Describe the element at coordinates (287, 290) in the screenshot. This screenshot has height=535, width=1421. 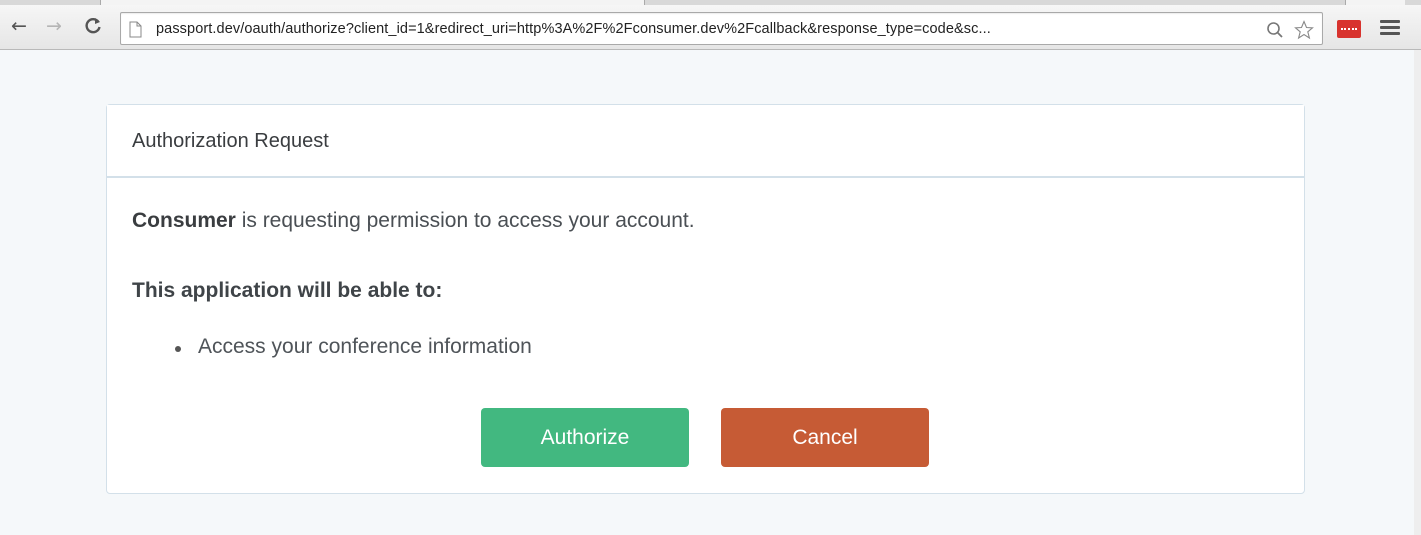
I see `scopes-heading: This application will be able to:` at that location.